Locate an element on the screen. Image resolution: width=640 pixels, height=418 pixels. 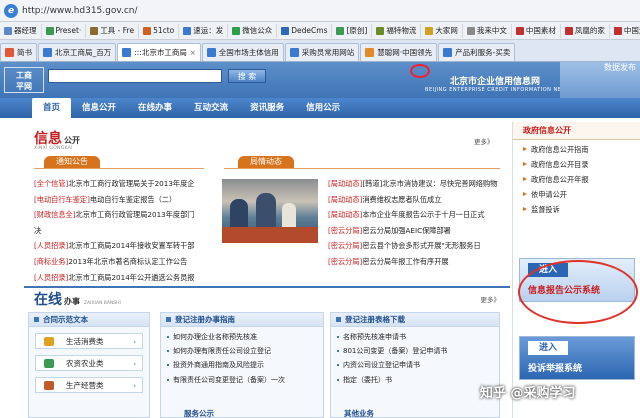
list-link: 内资公司设立登记申请书 is located at coordinates (418, 365).